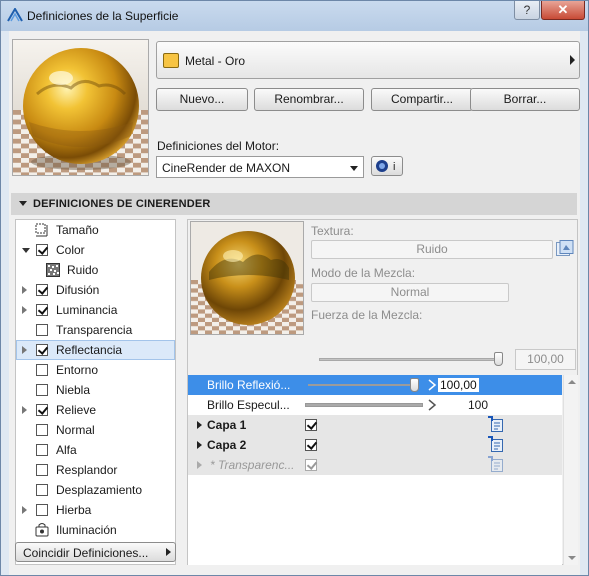 The height and width of the screenshot is (576, 589). I want to click on displacement-checkbox, so click(42, 490).